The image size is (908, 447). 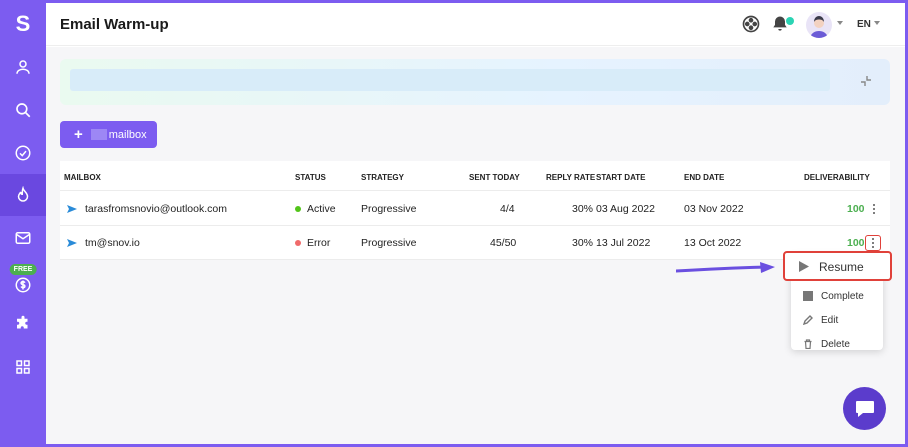 What do you see at coordinates (98, 134) in the screenshot?
I see `redacted-text` at bounding box center [98, 134].